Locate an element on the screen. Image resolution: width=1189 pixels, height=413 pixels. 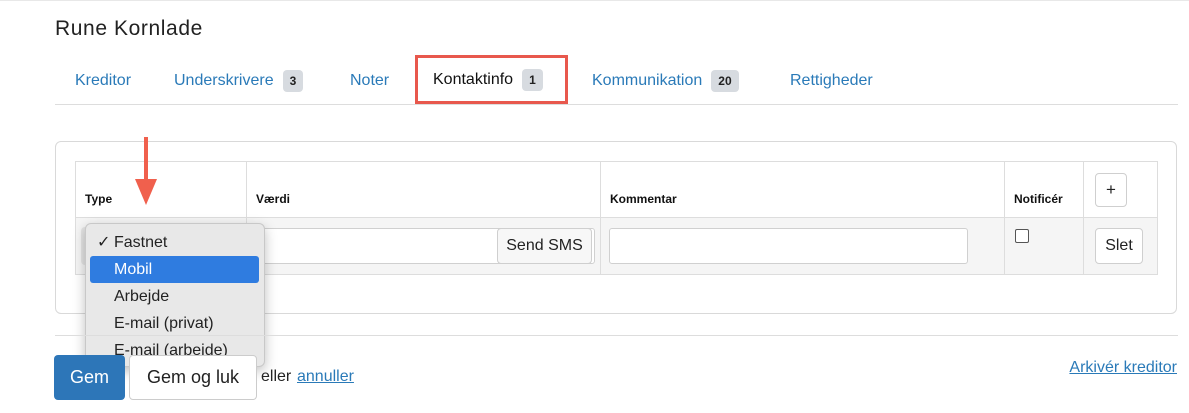
save-and-close-button: Gem og luk is located at coordinates (193, 377).